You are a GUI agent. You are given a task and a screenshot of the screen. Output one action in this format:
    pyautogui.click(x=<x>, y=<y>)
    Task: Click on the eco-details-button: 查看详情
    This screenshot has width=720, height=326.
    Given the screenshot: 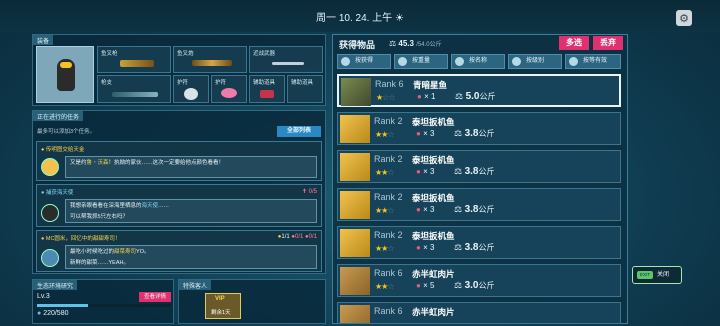 What is the action you would take?
    pyautogui.click(x=155, y=297)
    